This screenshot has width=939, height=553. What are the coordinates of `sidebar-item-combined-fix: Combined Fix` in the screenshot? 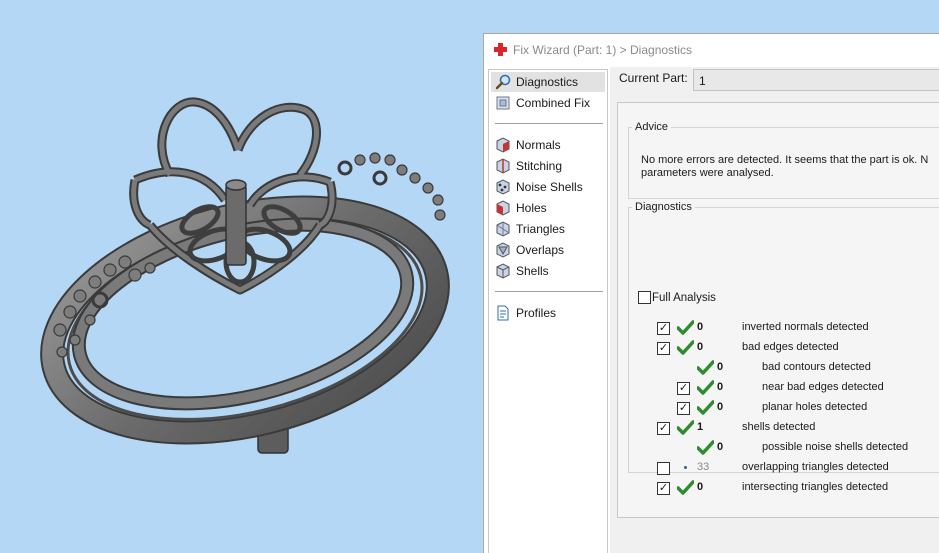 It's located at (548, 103).